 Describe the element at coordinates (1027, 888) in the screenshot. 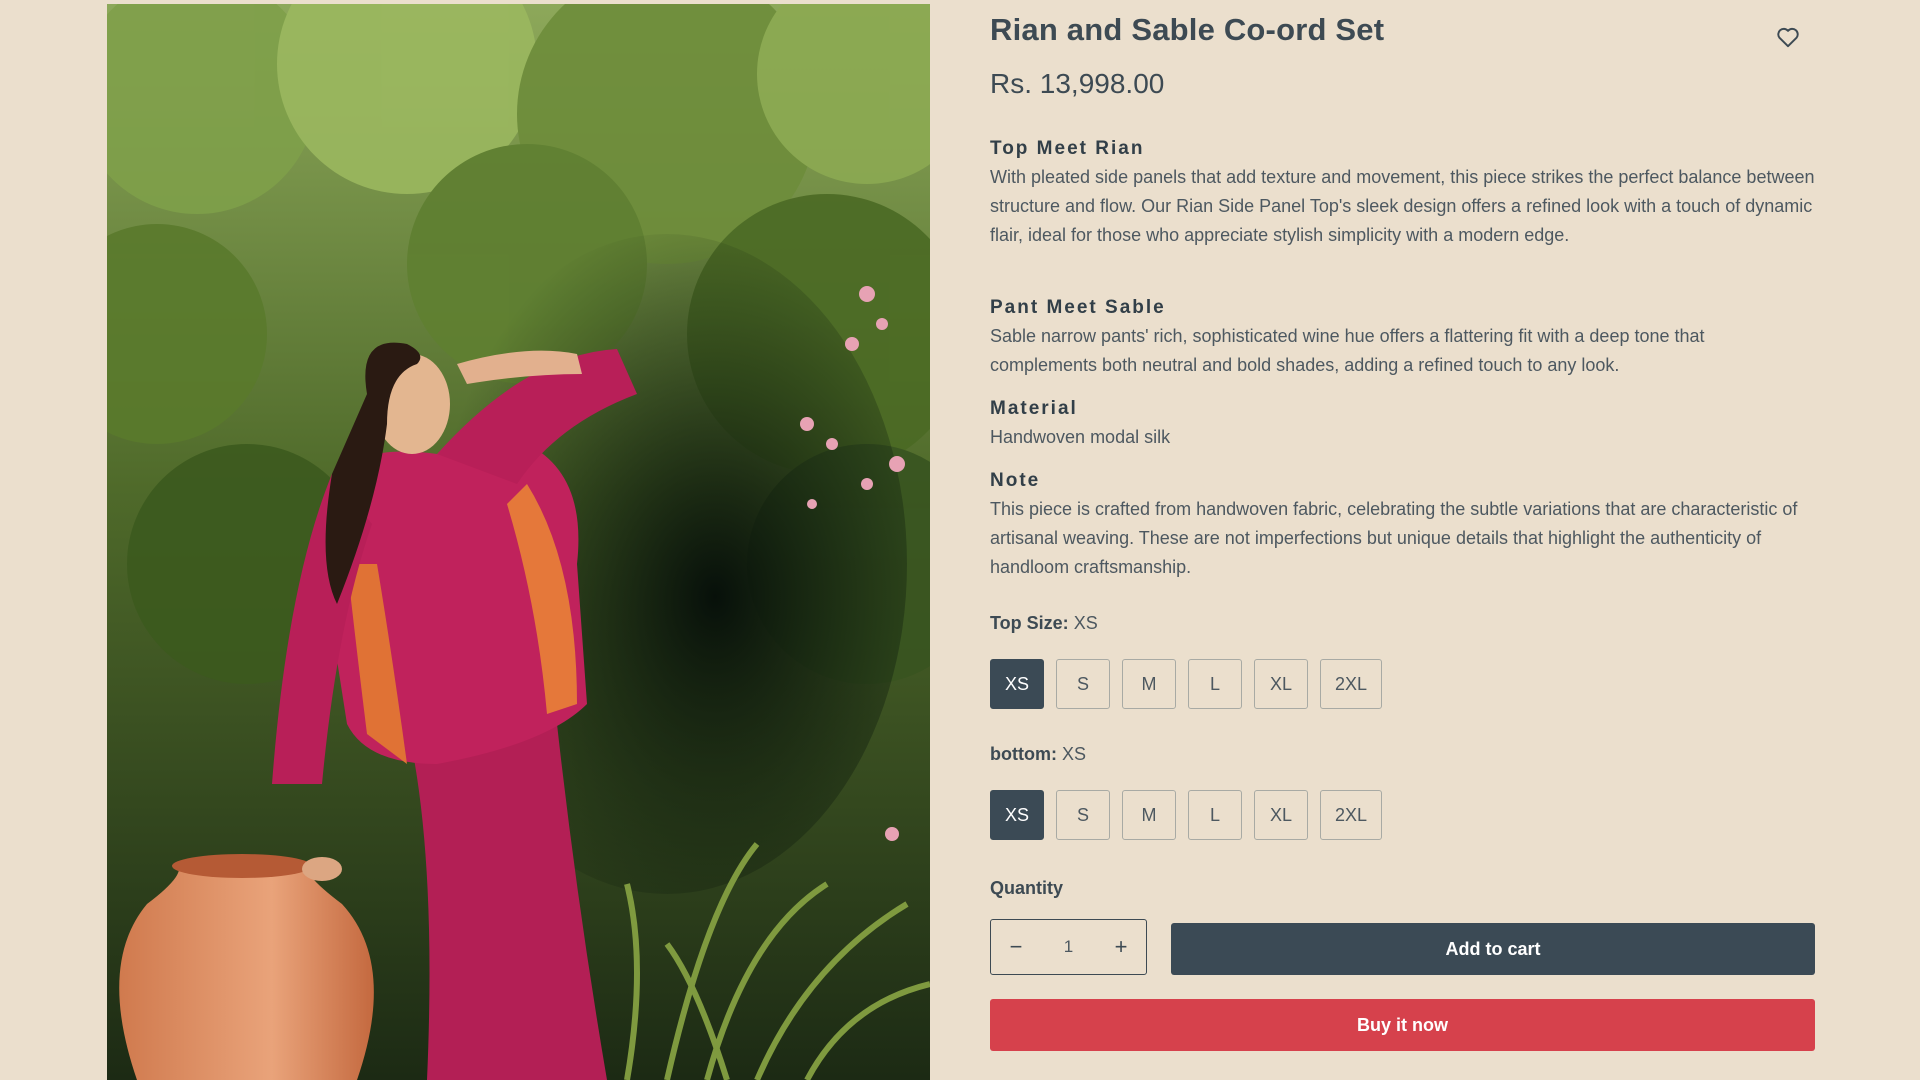

I see `quantity-label: Quantity` at that location.